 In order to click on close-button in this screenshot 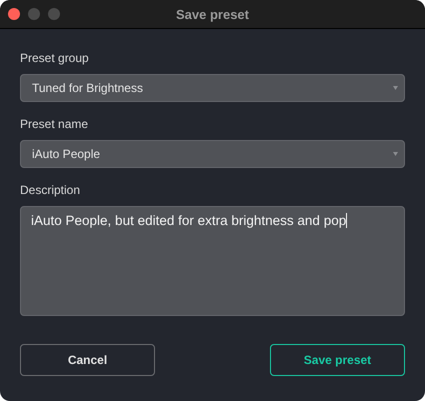, I will do `click(14, 14)`.